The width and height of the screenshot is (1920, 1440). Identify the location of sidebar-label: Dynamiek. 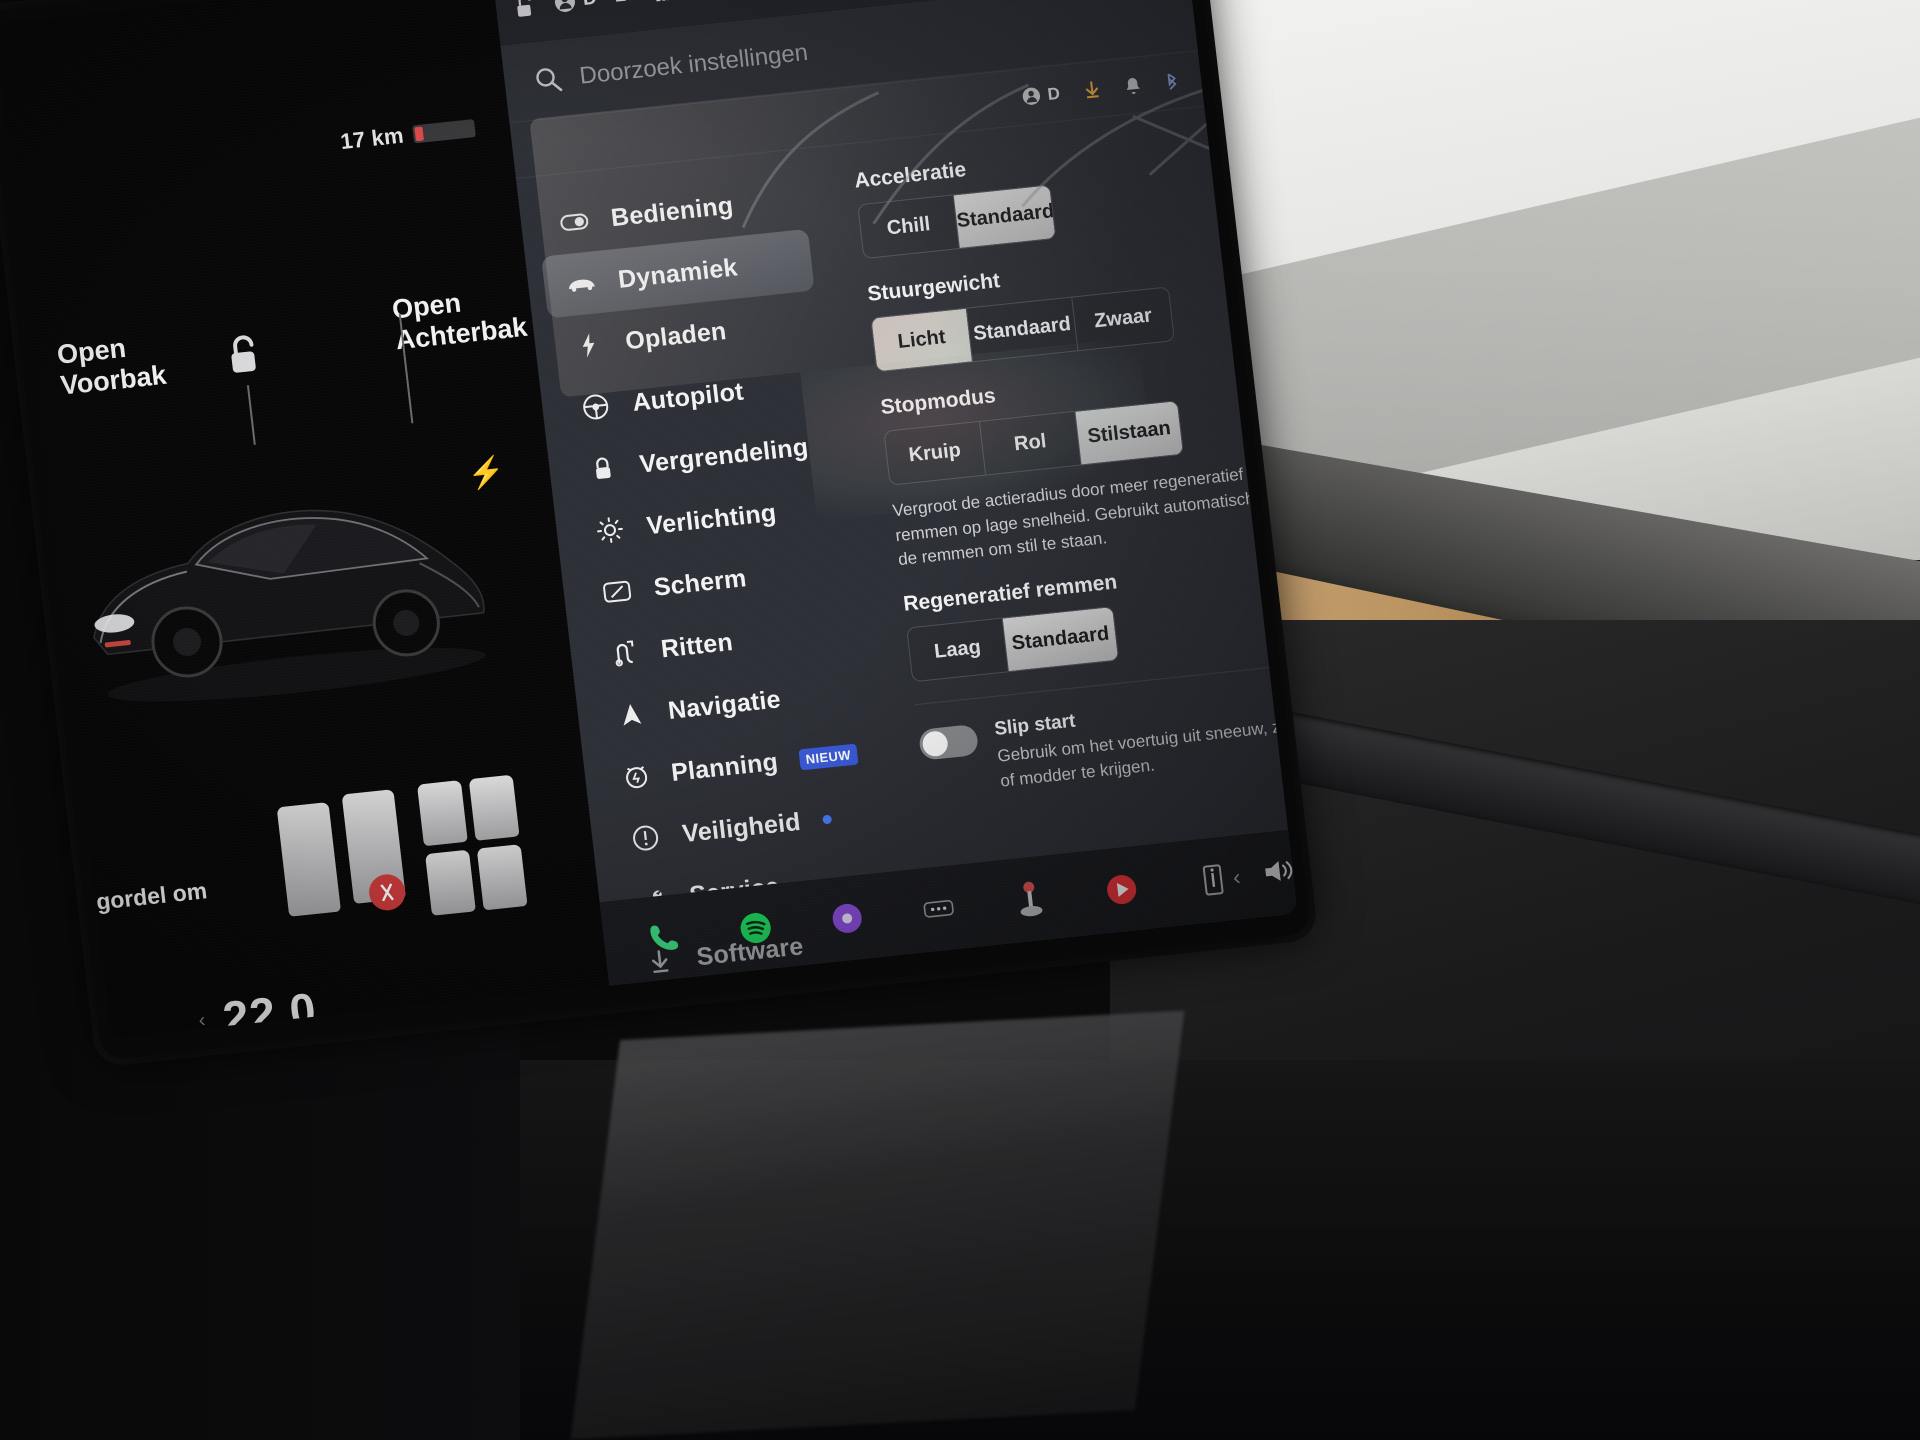
(677, 273).